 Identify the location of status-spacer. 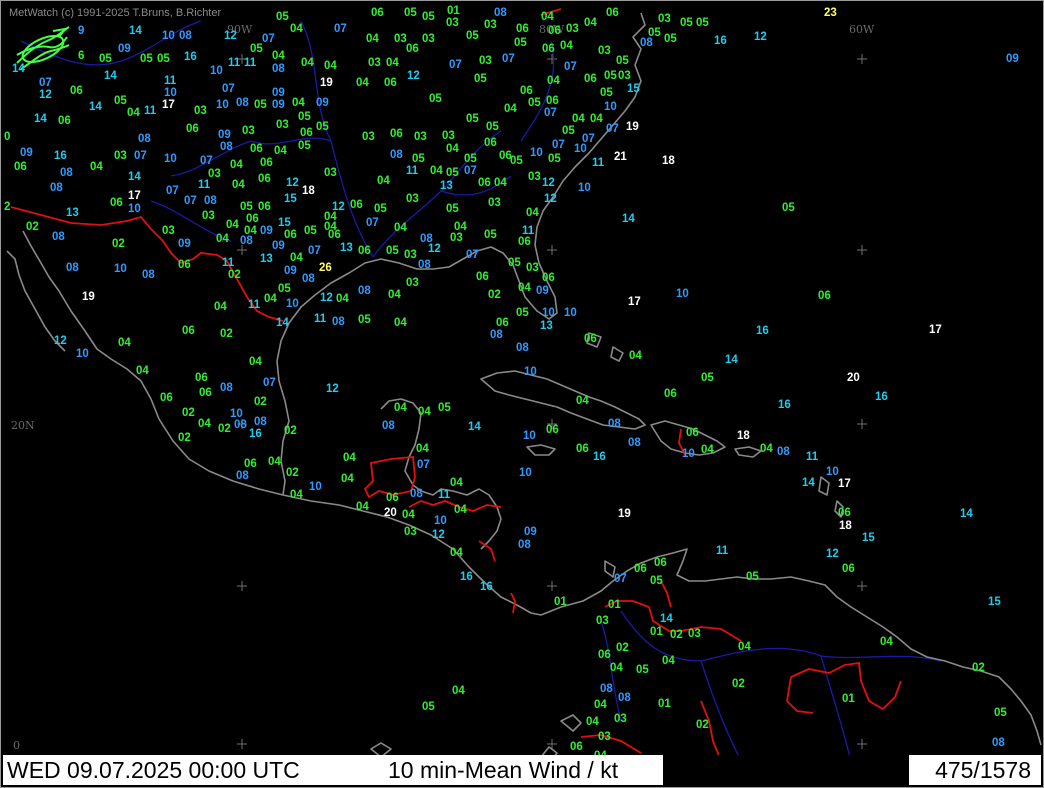
(786, 770).